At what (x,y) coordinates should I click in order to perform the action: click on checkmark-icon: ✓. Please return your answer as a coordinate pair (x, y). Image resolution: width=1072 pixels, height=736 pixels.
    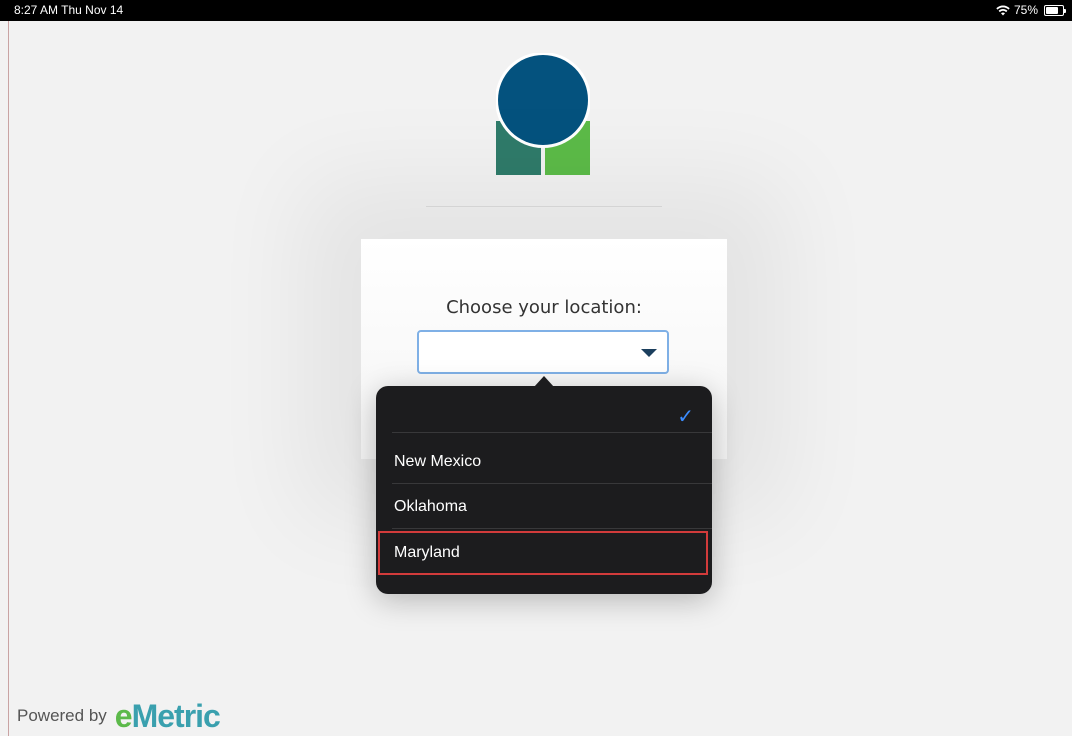
    Looking at the image, I should click on (685, 417).